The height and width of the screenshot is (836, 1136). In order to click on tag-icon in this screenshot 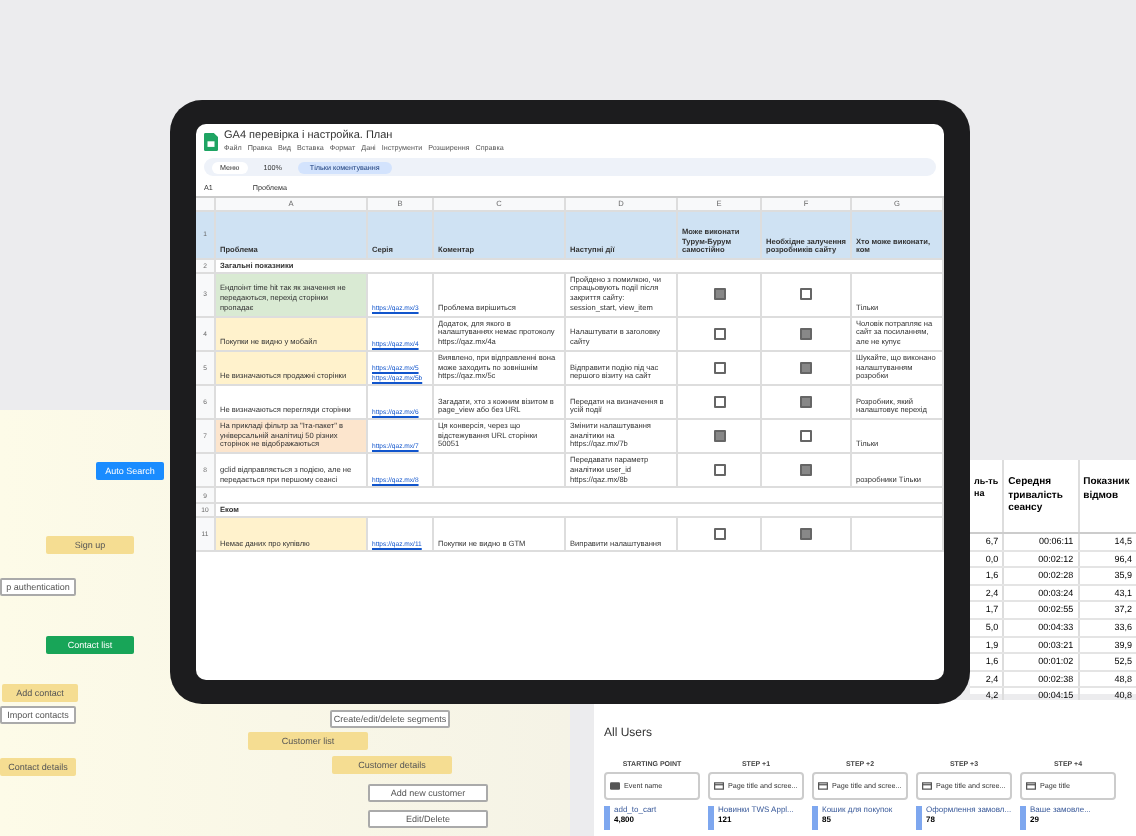, I will do `click(615, 786)`.